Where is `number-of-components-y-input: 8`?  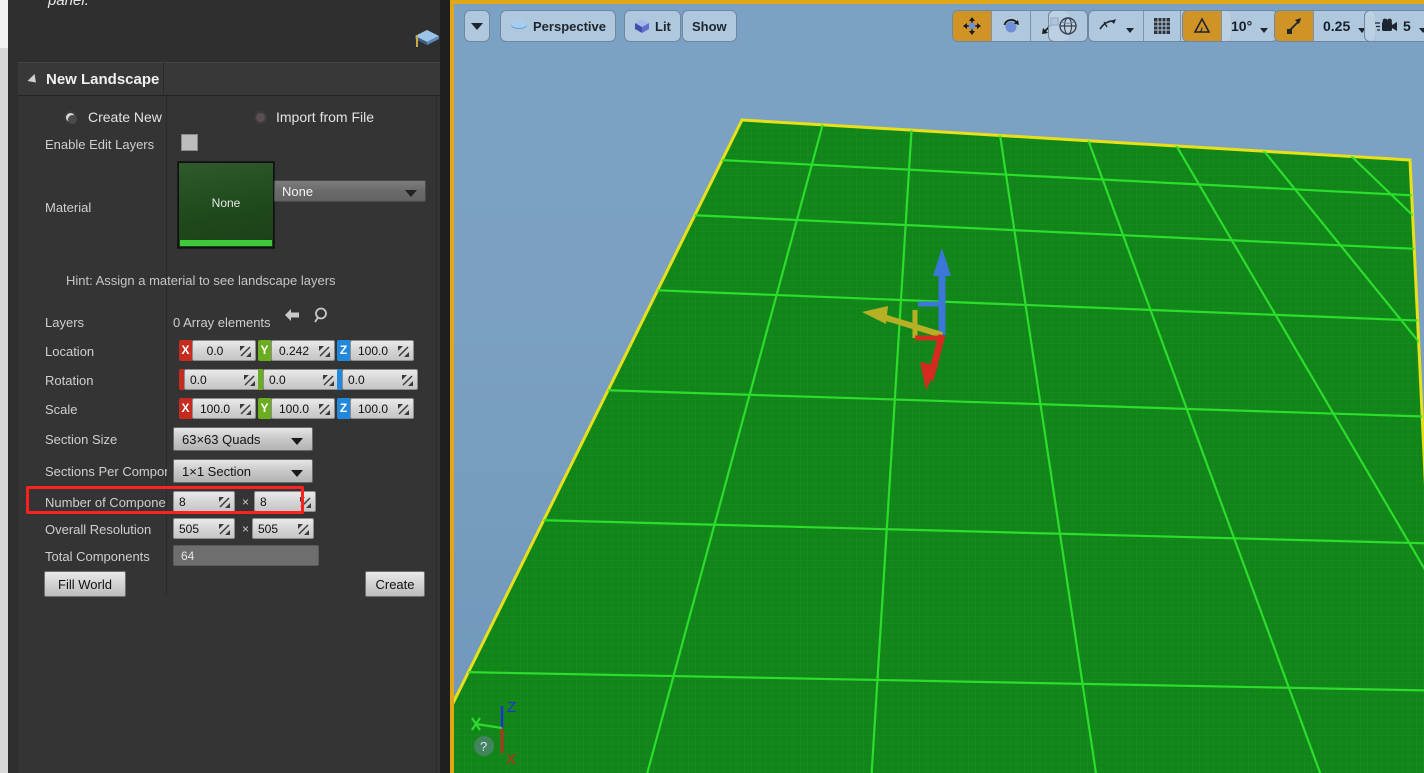 number-of-components-y-input: 8 is located at coordinates (285, 501).